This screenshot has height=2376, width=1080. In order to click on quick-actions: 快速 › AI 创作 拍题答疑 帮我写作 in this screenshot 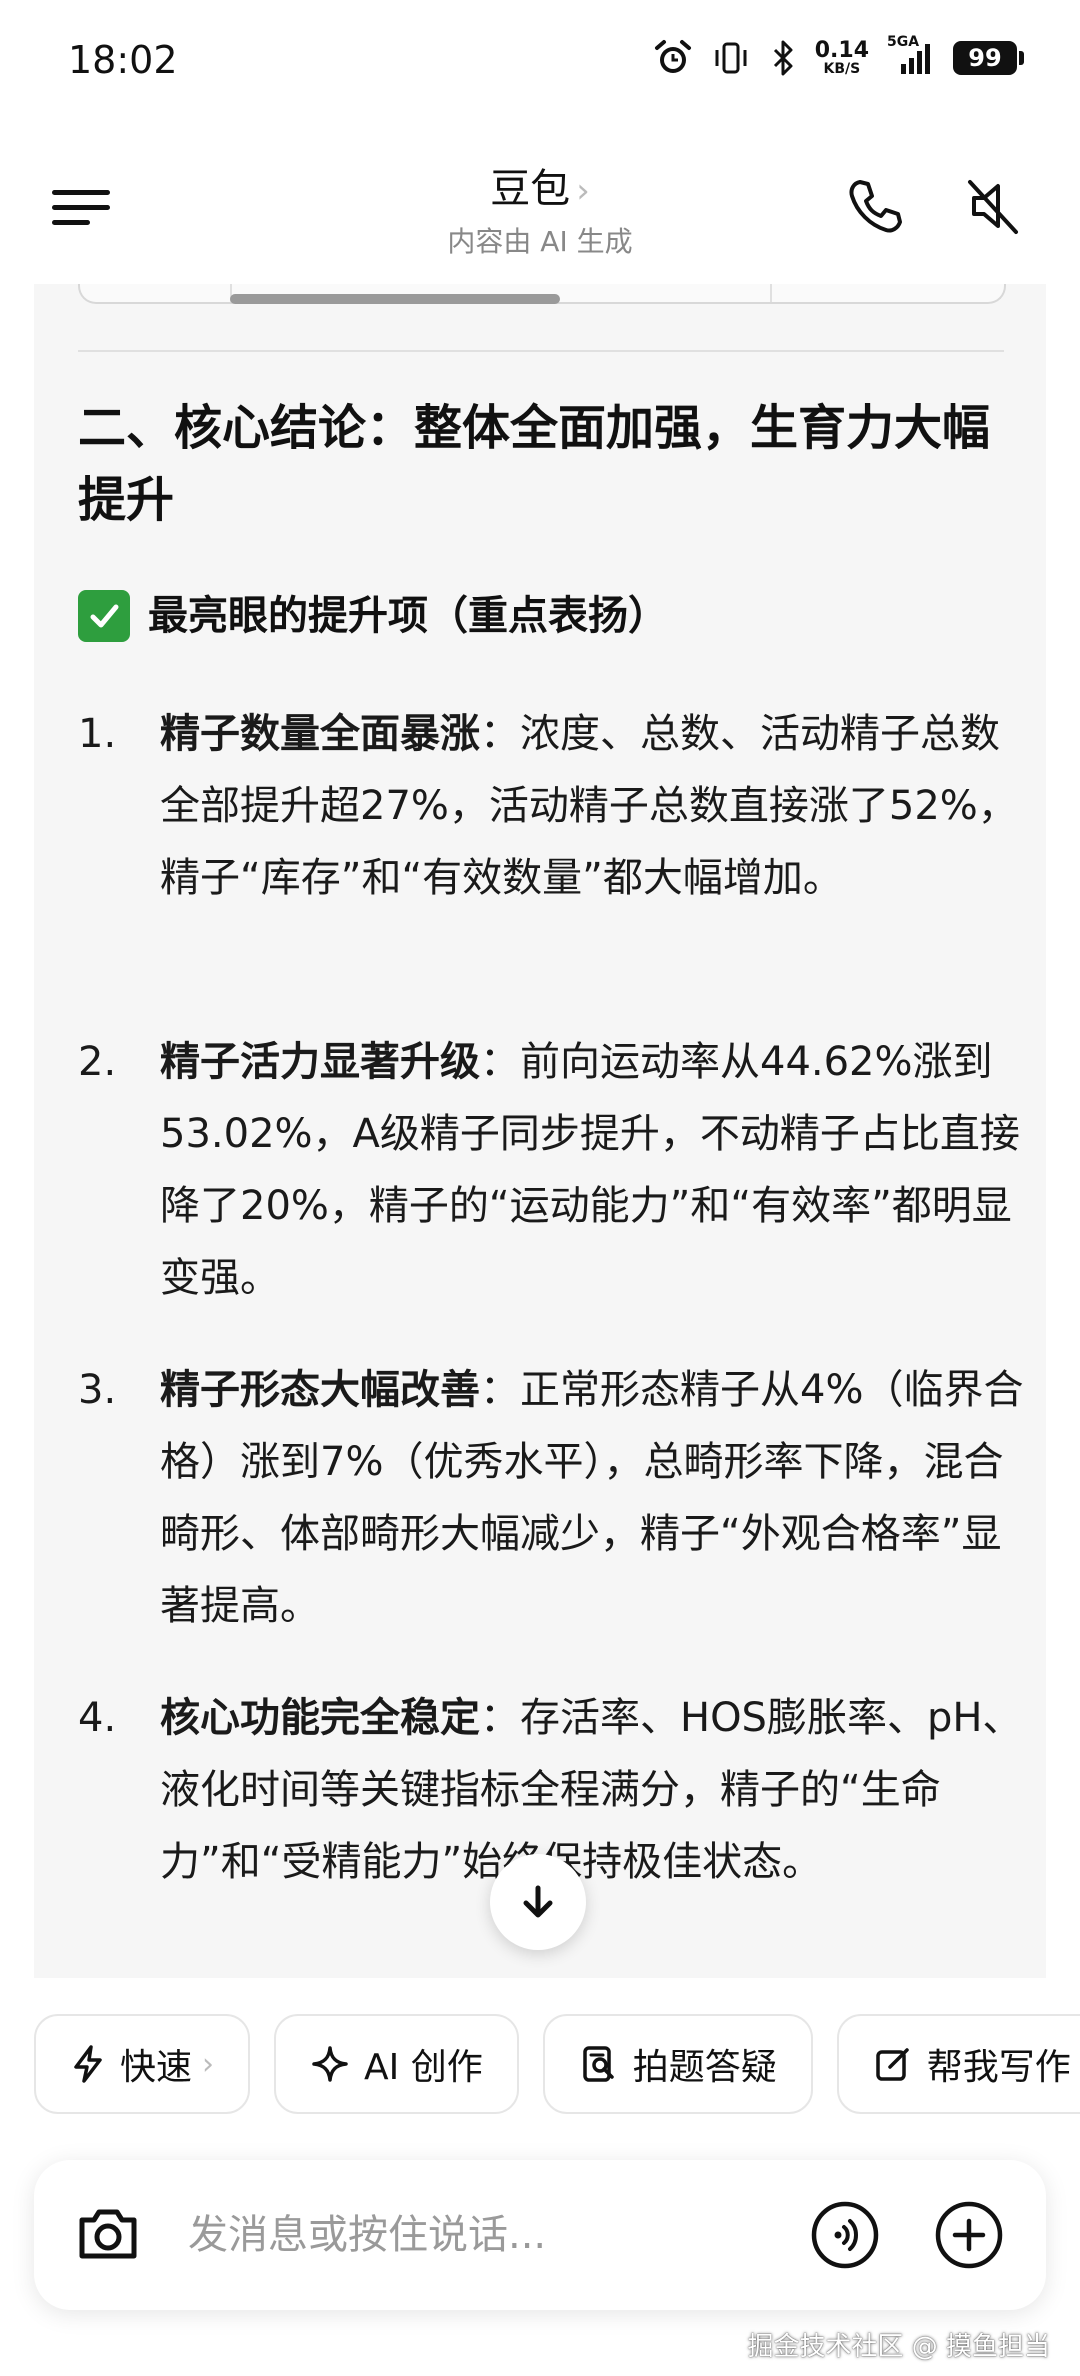, I will do `click(557, 2066)`.